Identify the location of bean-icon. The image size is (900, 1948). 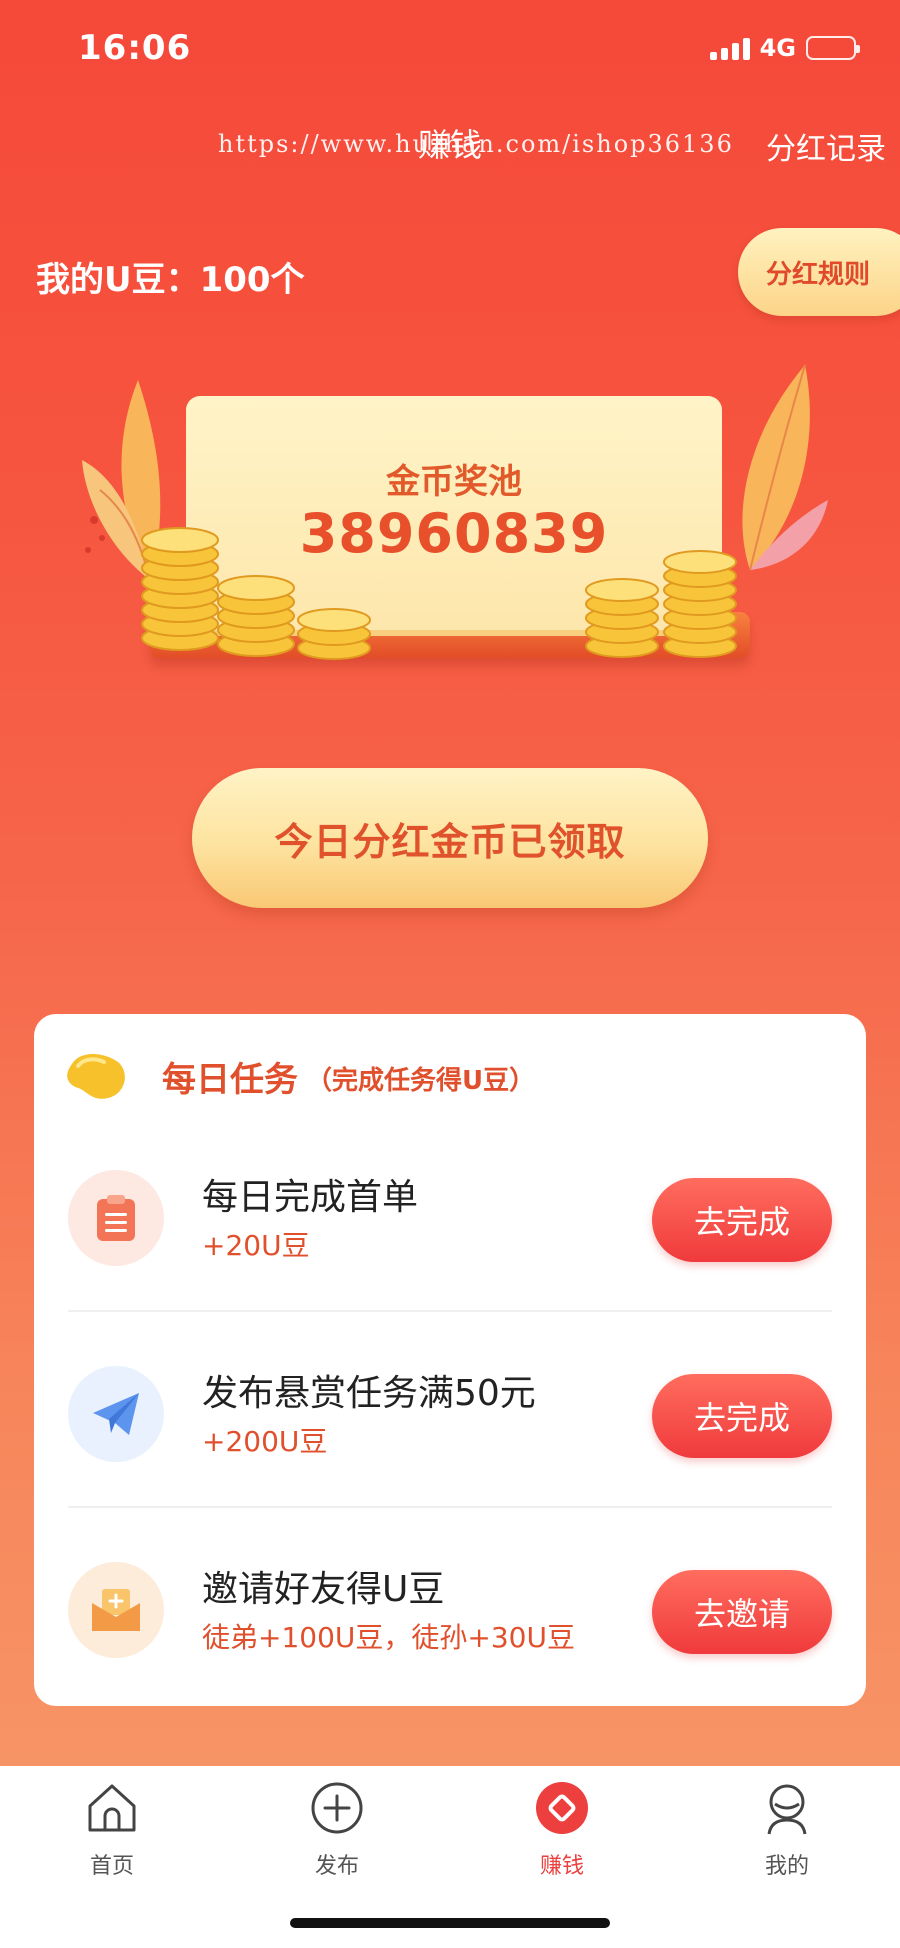
(96, 1076).